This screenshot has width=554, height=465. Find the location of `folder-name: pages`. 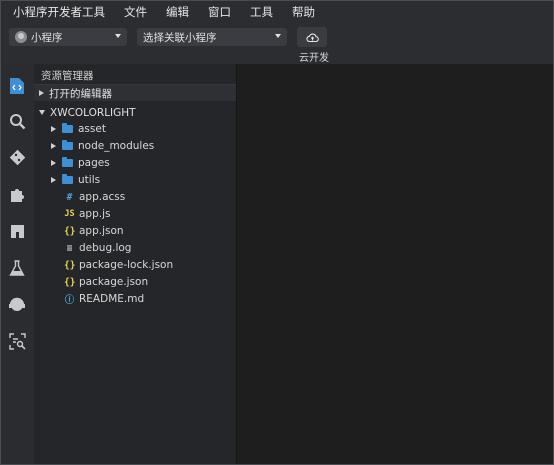

folder-name: pages is located at coordinates (94, 163).